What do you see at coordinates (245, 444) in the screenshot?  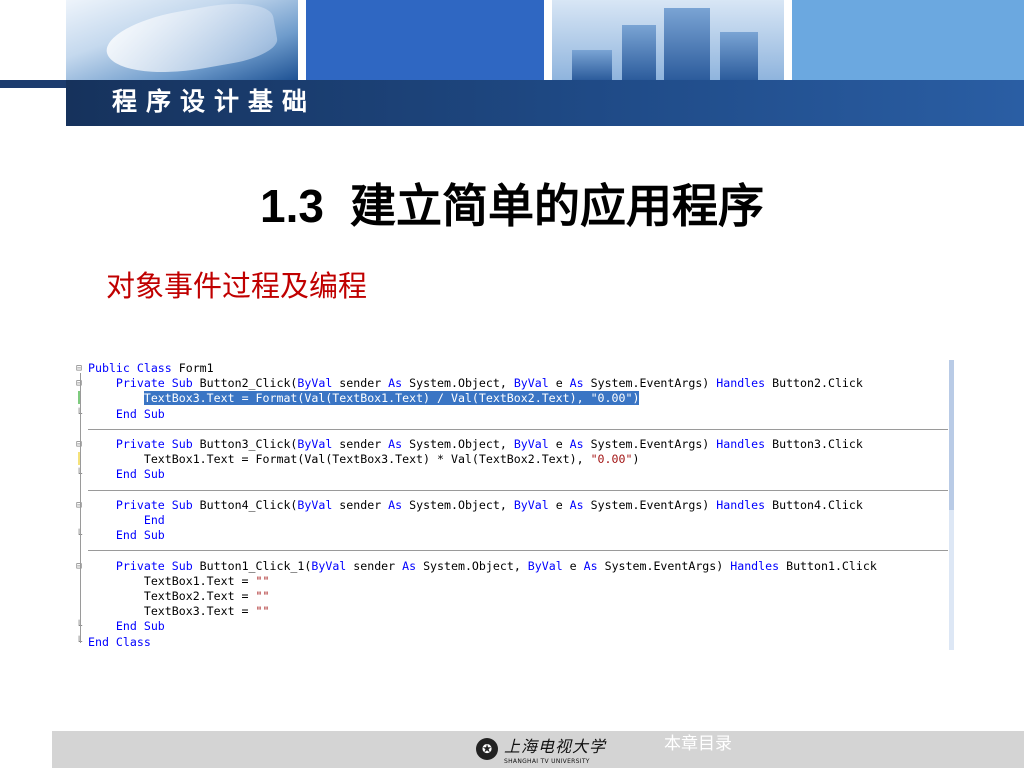 I see `code-token: Button3_Click(` at bounding box center [245, 444].